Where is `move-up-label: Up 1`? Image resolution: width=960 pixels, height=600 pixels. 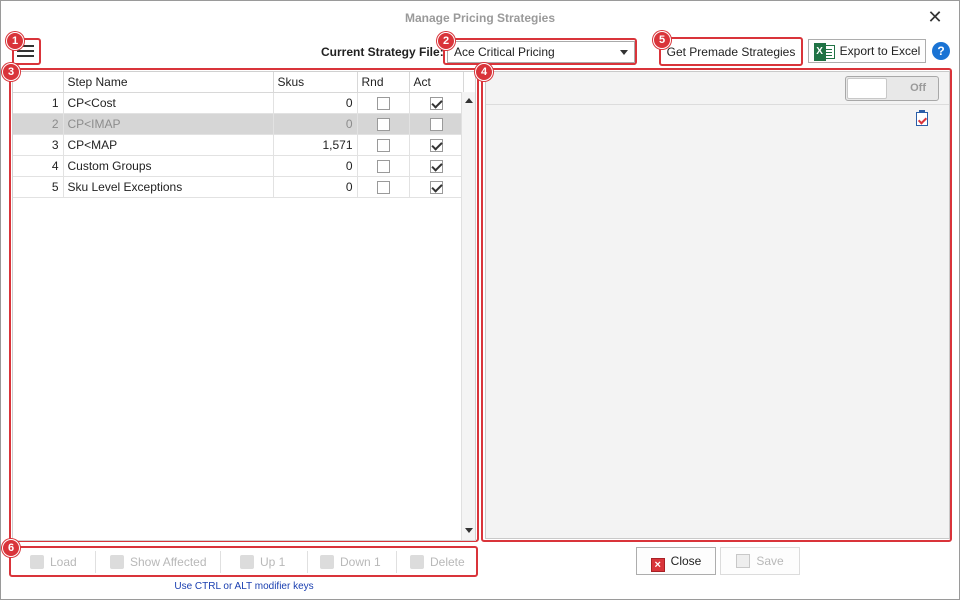 move-up-label: Up 1 is located at coordinates (273, 562).